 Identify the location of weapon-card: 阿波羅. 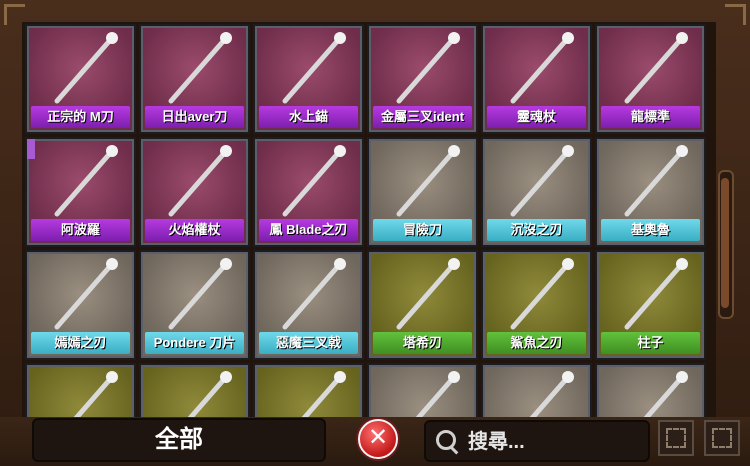
(80, 192).